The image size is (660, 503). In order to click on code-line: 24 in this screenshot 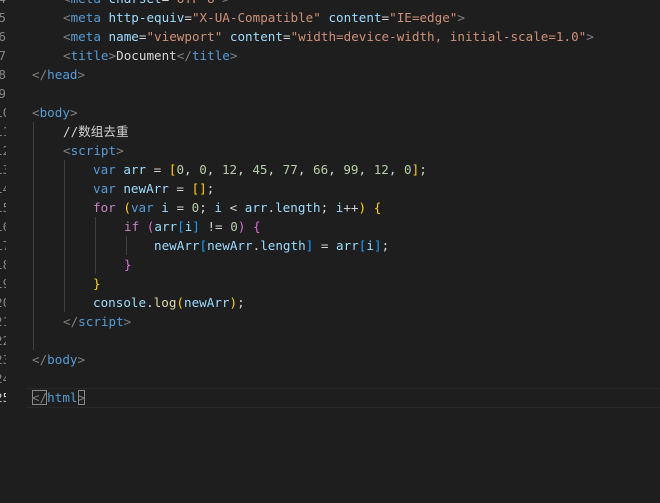, I will do `click(330, 378)`.